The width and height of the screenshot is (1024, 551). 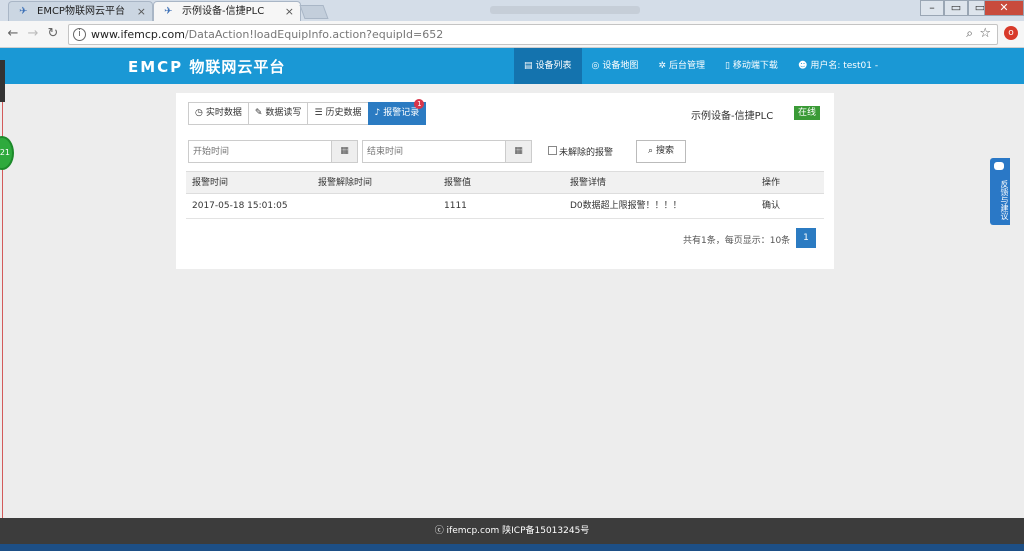 What do you see at coordinates (512, 531) in the screenshot?
I see `page-footer: ⓒ ifemcp.com 陕ICP备15013245号` at bounding box center [512, 531].